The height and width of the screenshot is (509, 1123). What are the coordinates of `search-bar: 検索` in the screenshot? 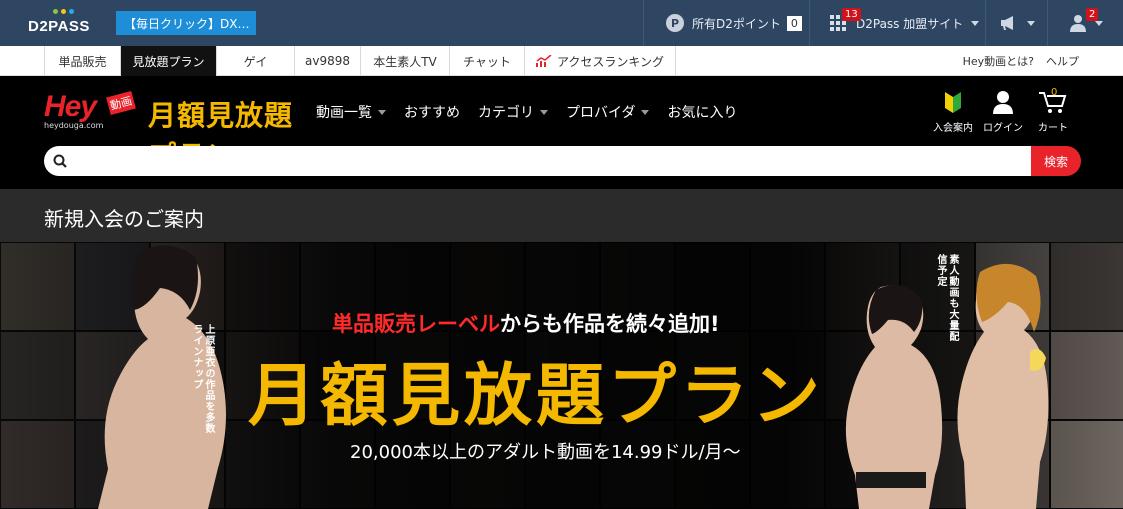 It's located at (562, 161).